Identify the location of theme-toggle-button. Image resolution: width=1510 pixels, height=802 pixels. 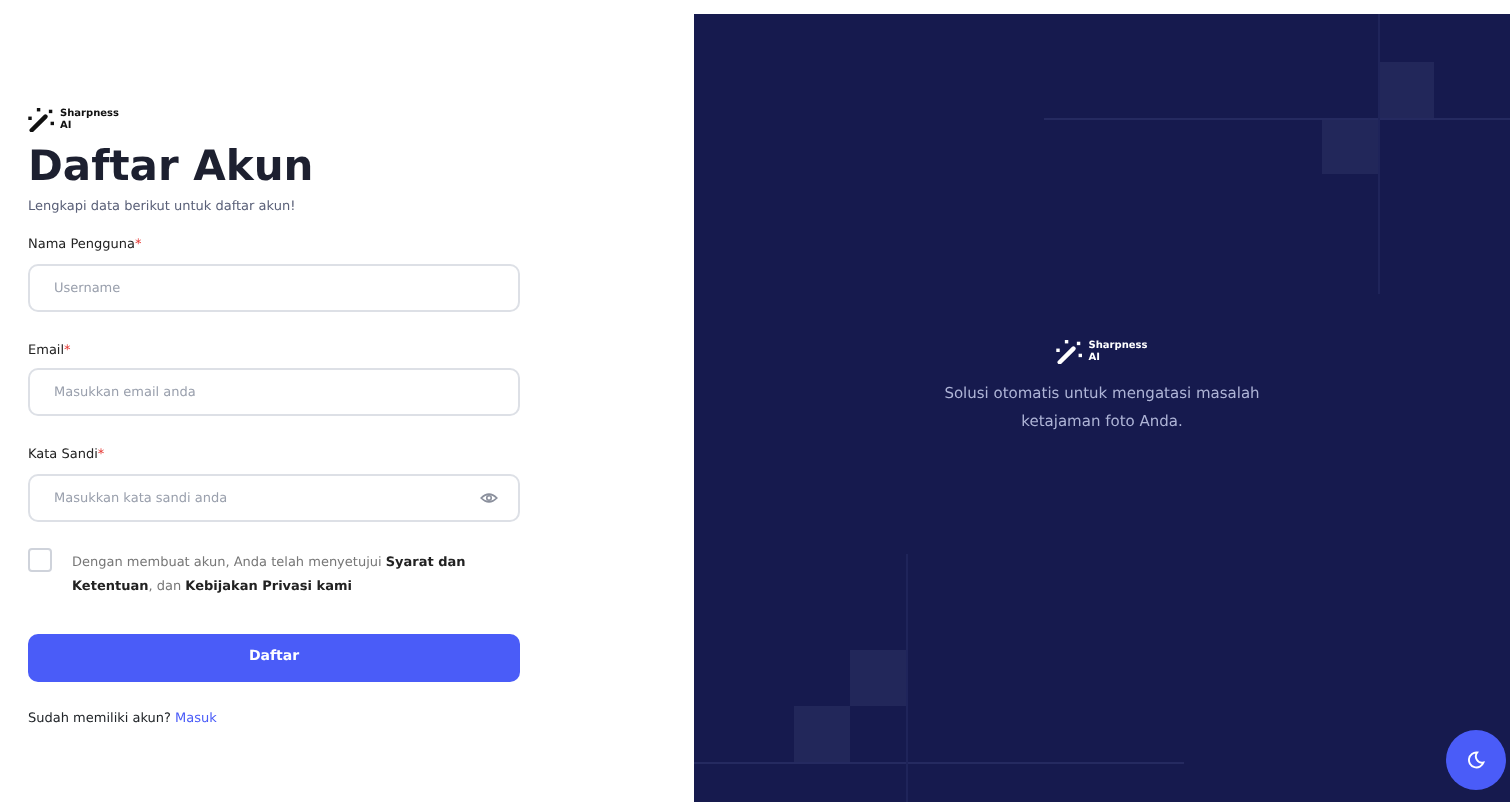
(1476, 760).